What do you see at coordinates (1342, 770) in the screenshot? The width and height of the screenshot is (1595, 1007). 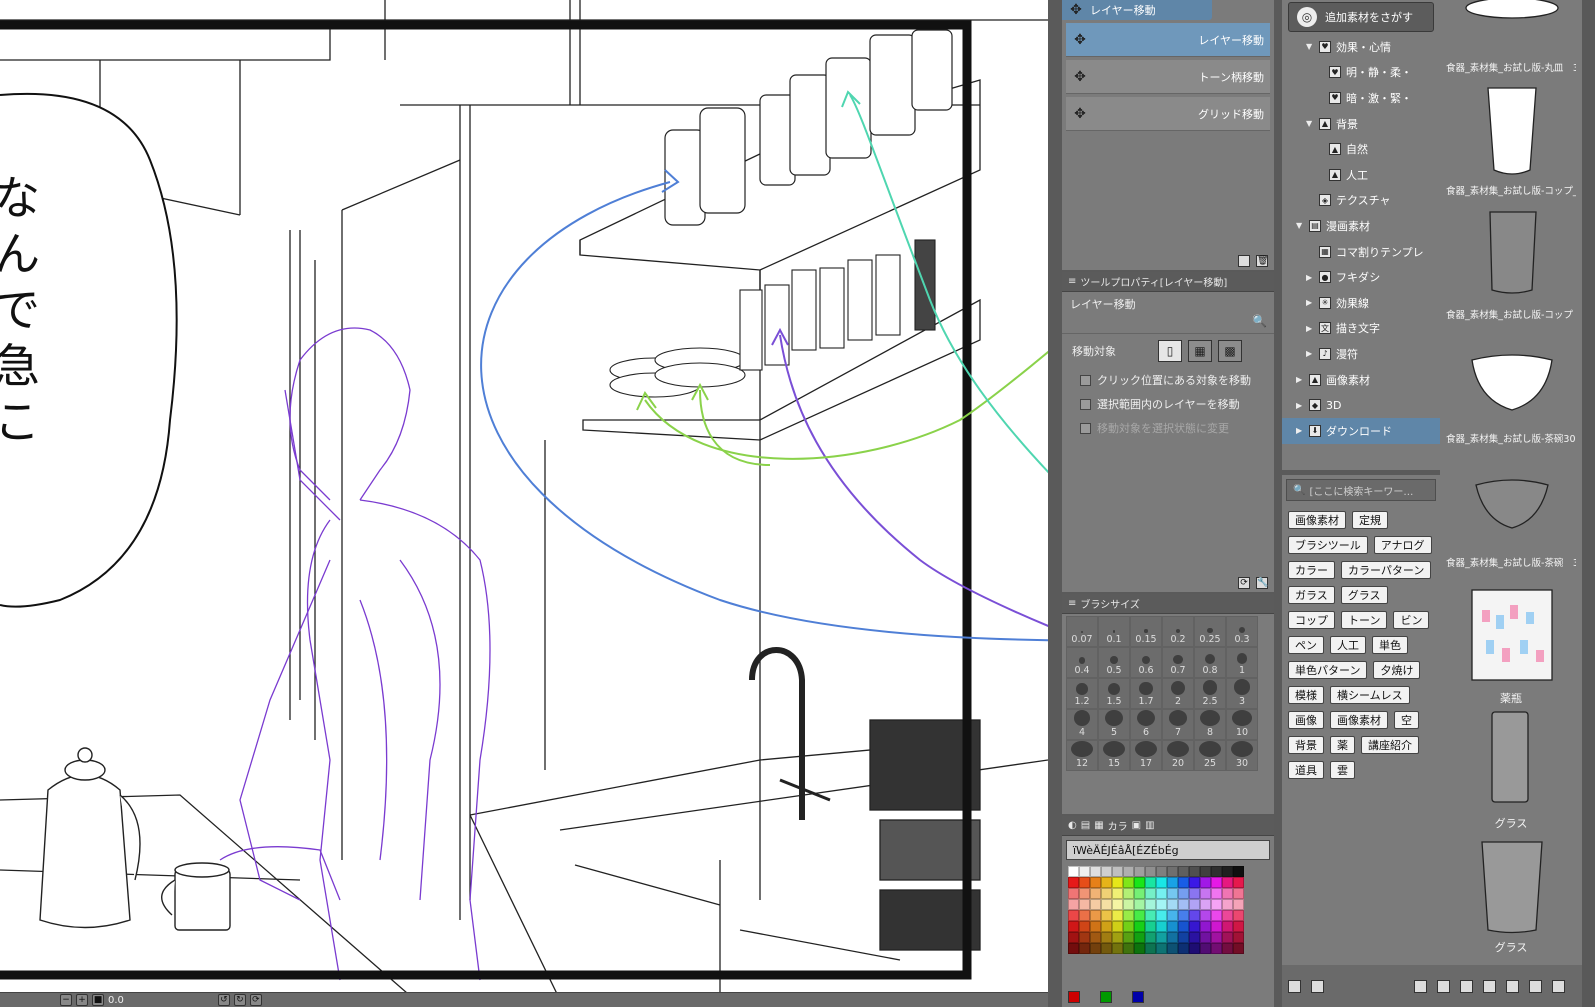 I see `tag-chip: 雲` at bounding box center [1342, 770].